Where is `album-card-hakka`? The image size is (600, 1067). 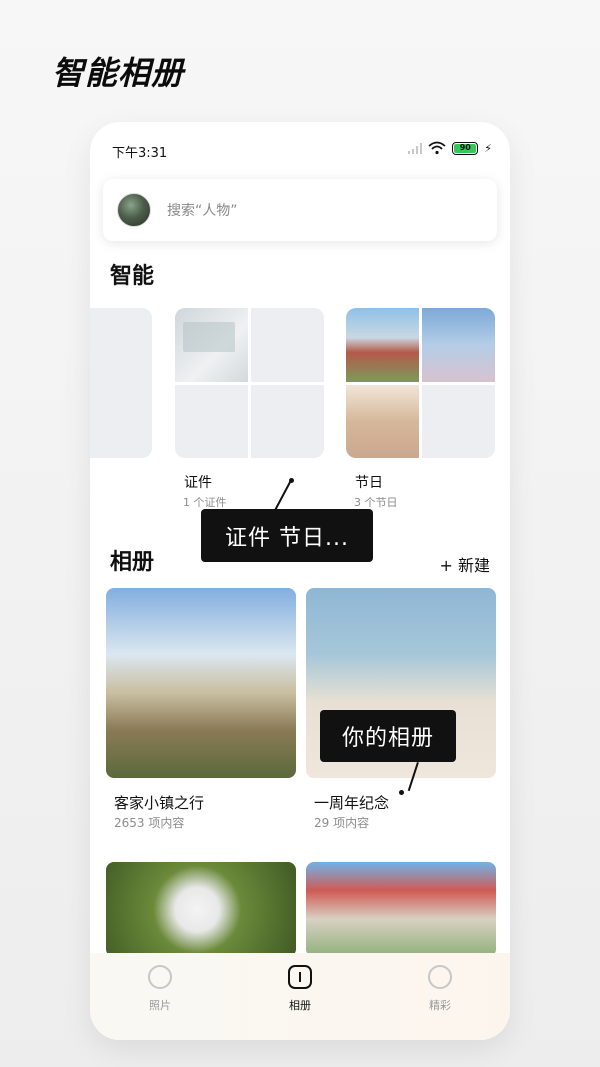
album-card-hakka is located at coordinates (201, 683).